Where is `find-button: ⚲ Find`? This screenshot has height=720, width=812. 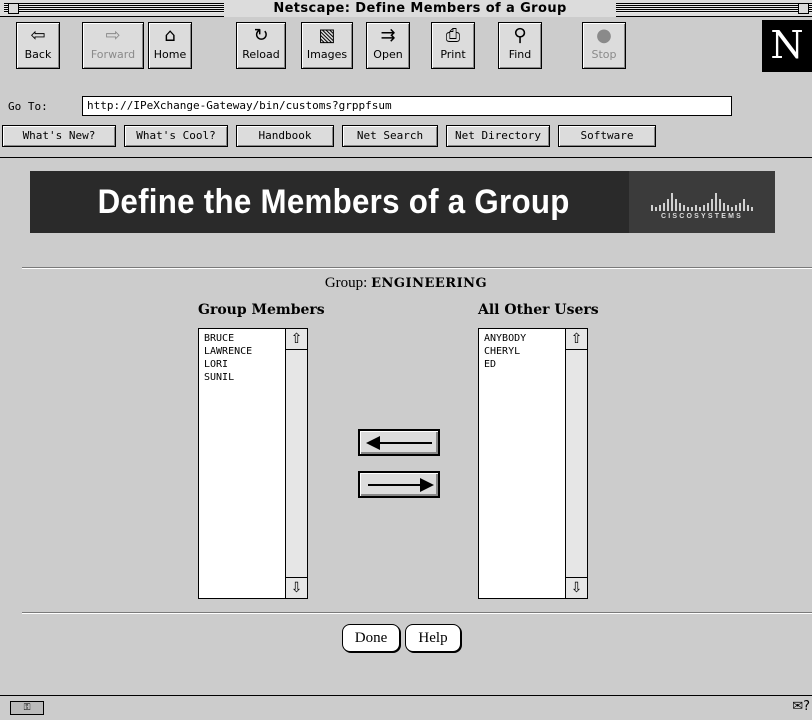
find-button: ⚲ Find is located at coordinates (520, 45).